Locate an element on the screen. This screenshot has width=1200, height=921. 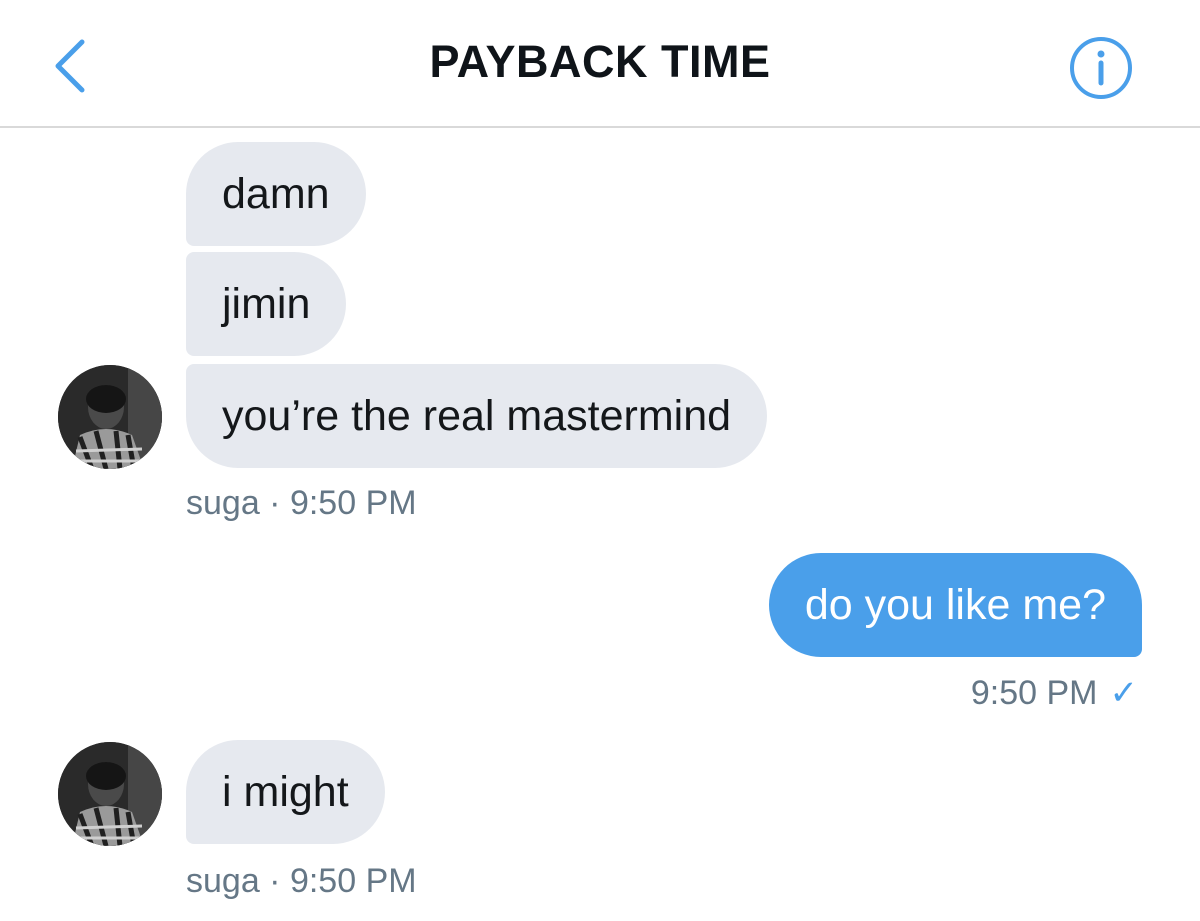
sent-timestamp: 9:50 PM is located at coordinates (1034, 693).